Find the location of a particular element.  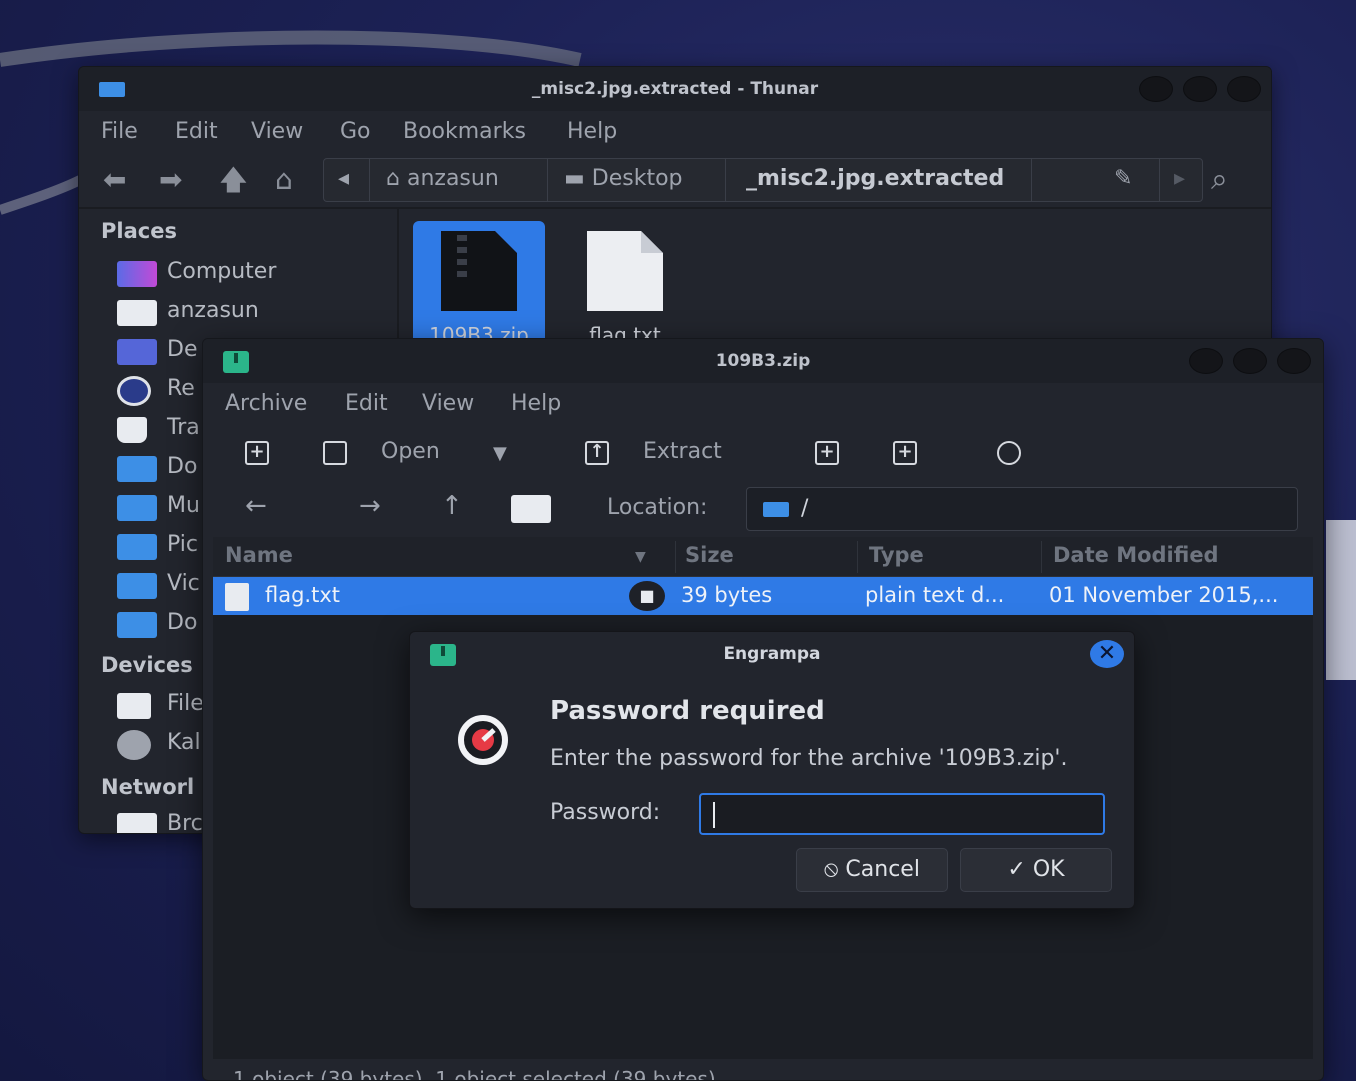

edit-path-icon: ✎ is located at coordinates (1096, 180).